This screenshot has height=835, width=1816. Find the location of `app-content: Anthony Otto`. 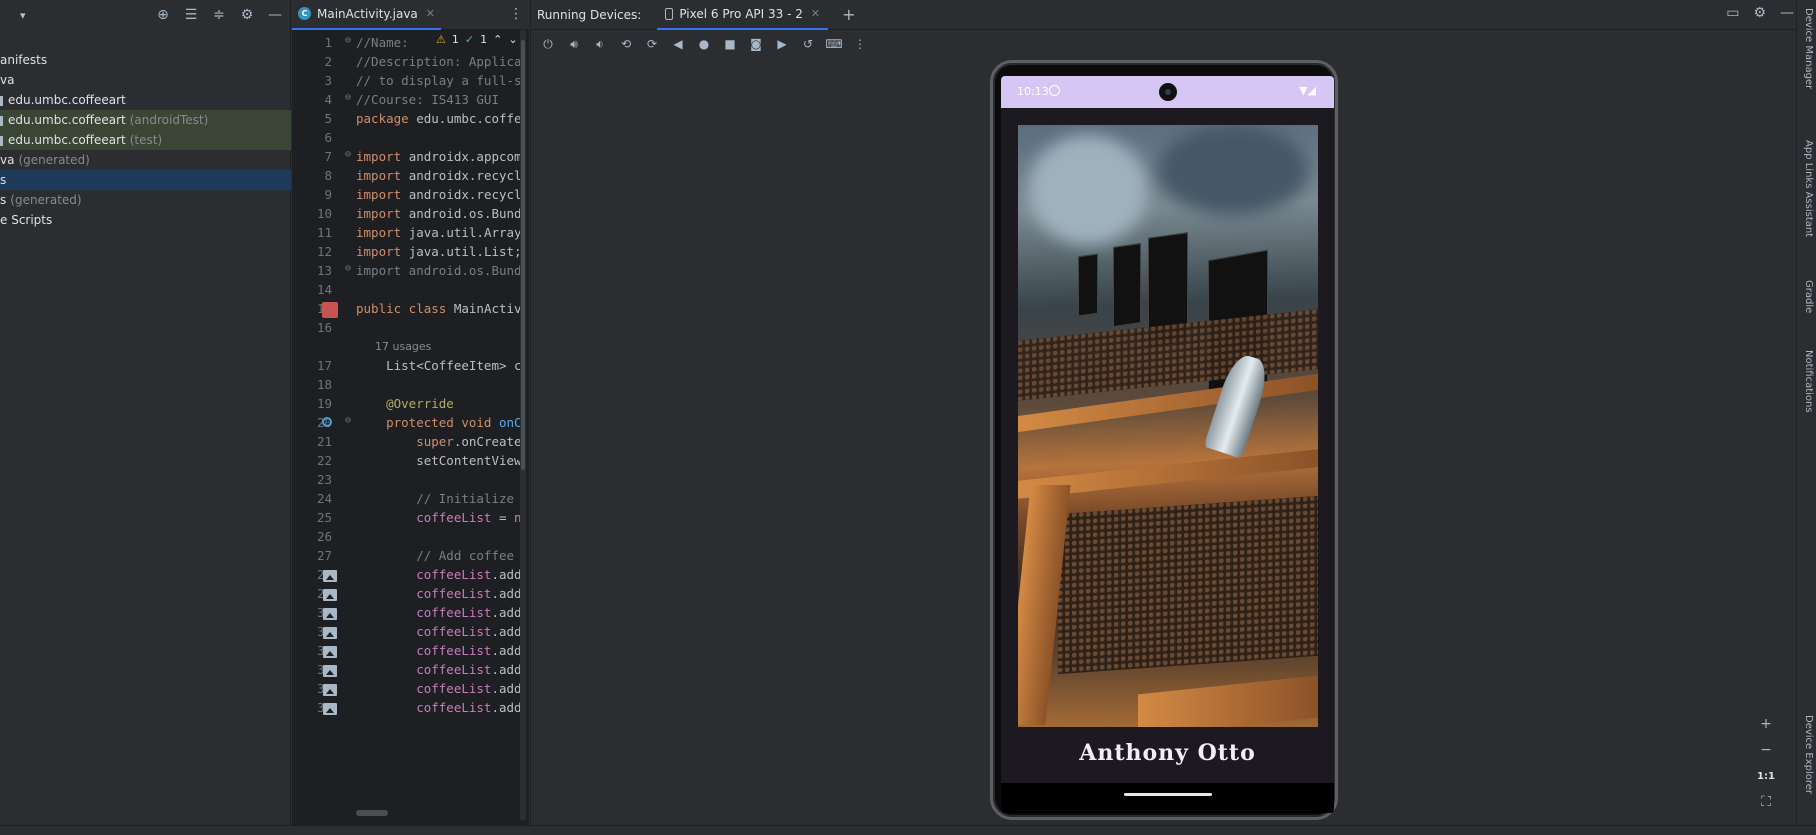

app-content: Anthony Otto is located at coordinates (1167, 445).